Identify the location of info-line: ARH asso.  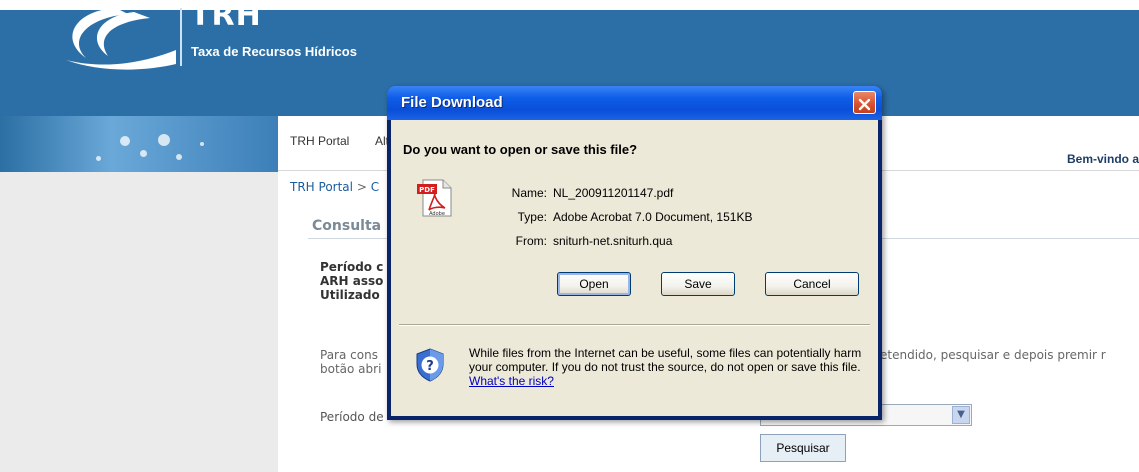
(352, 281).